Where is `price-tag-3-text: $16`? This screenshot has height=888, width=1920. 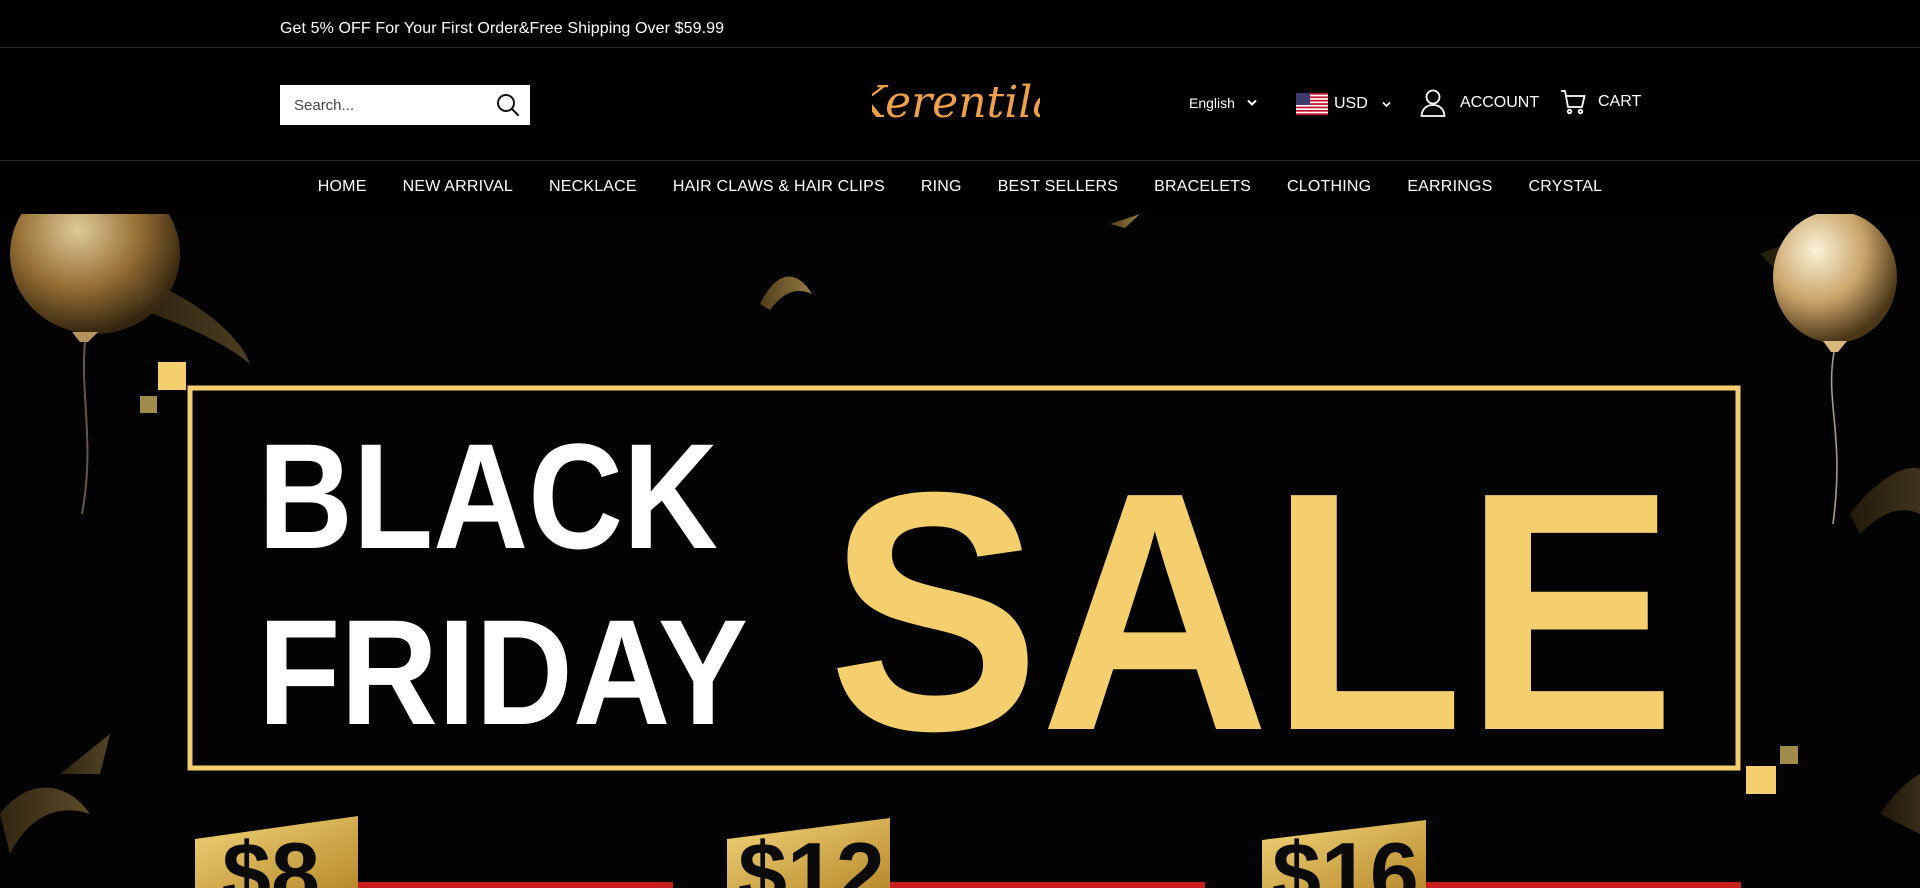 price-tag-3-text: $16 is located at coordinates (1345, 856).